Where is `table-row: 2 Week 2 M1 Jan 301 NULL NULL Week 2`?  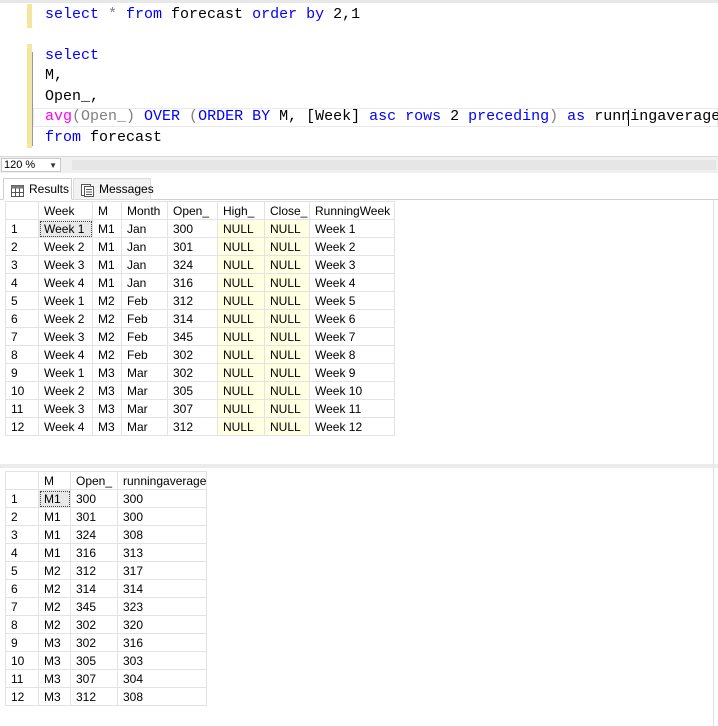 table-row: 2 Week 2 M1 Jan 301 NULL NULL Week 2 is located at coordinates (200, 246).